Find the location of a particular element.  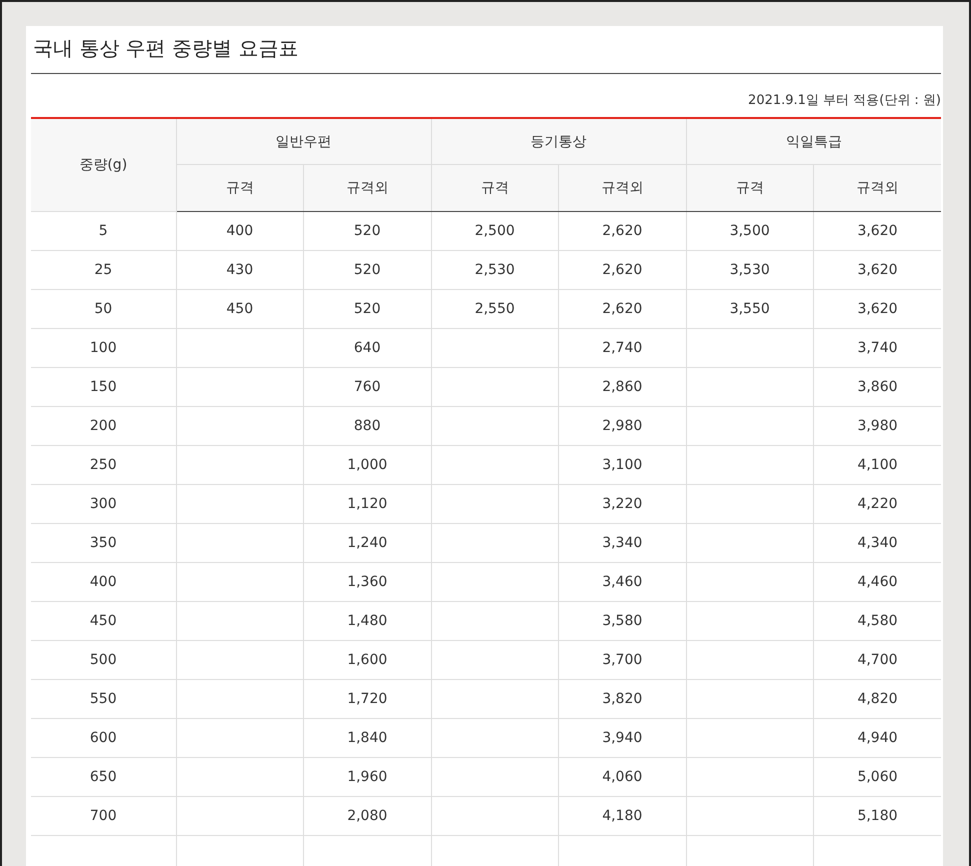

table-cell: 1,240 is located at coordinates (367, 543).